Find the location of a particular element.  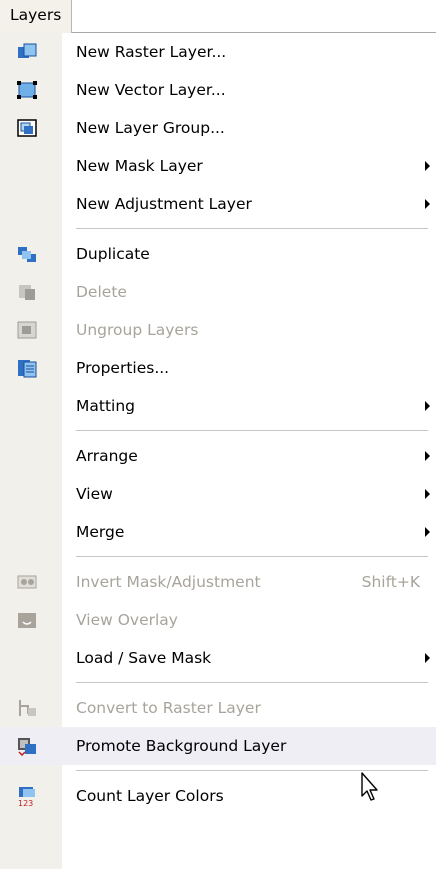

menu-item-label: Merge is located at coordinates (100, 532).